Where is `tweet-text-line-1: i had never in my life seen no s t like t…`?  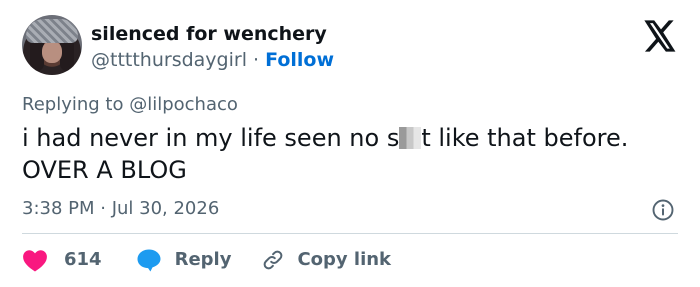
tweet-text-line-1: i had never in my life seen no s t like t… is located at coordinates (352, 138).